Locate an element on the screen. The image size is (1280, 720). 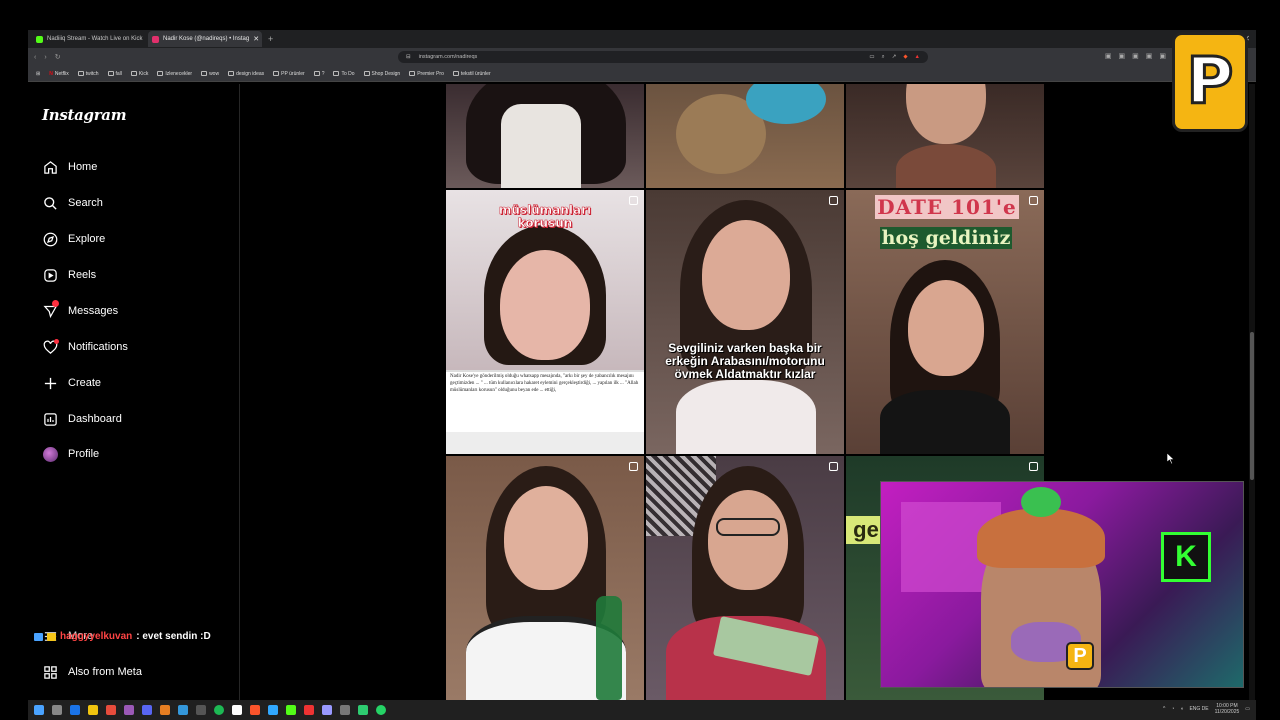
nav-explore: Explore is located at coordinates (73, 239).